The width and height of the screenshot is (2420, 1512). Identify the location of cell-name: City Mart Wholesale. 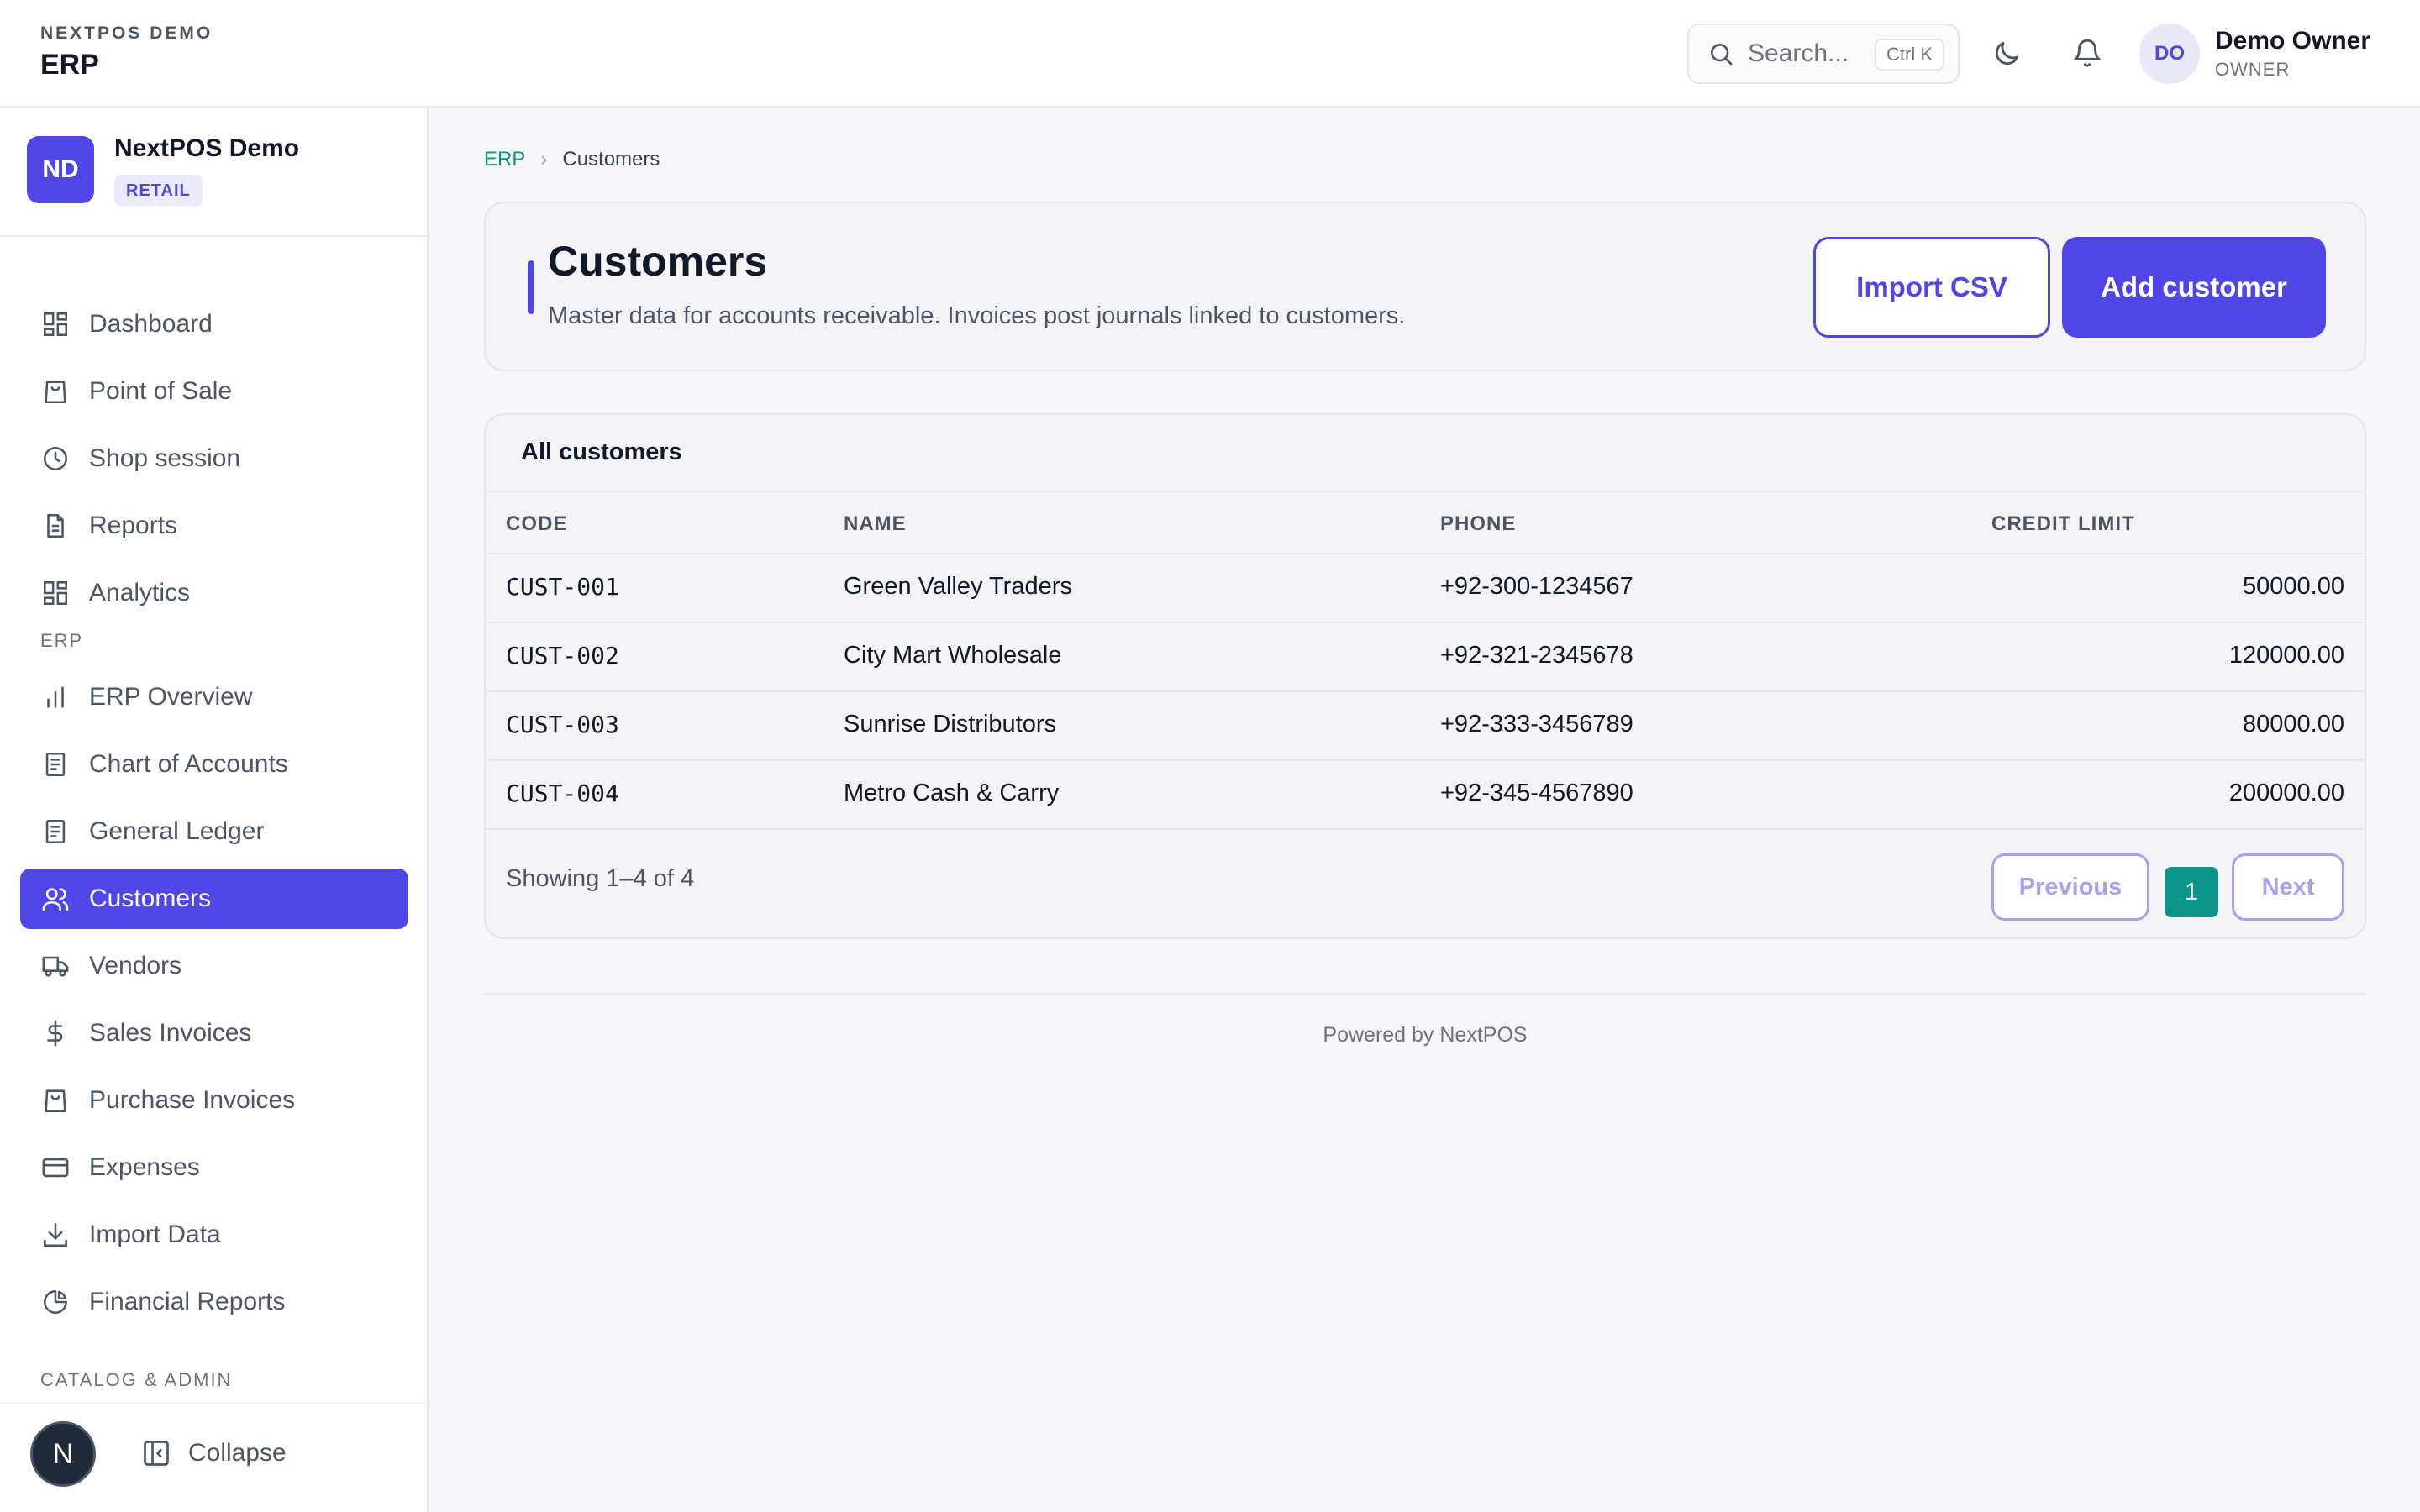
(953, 655).